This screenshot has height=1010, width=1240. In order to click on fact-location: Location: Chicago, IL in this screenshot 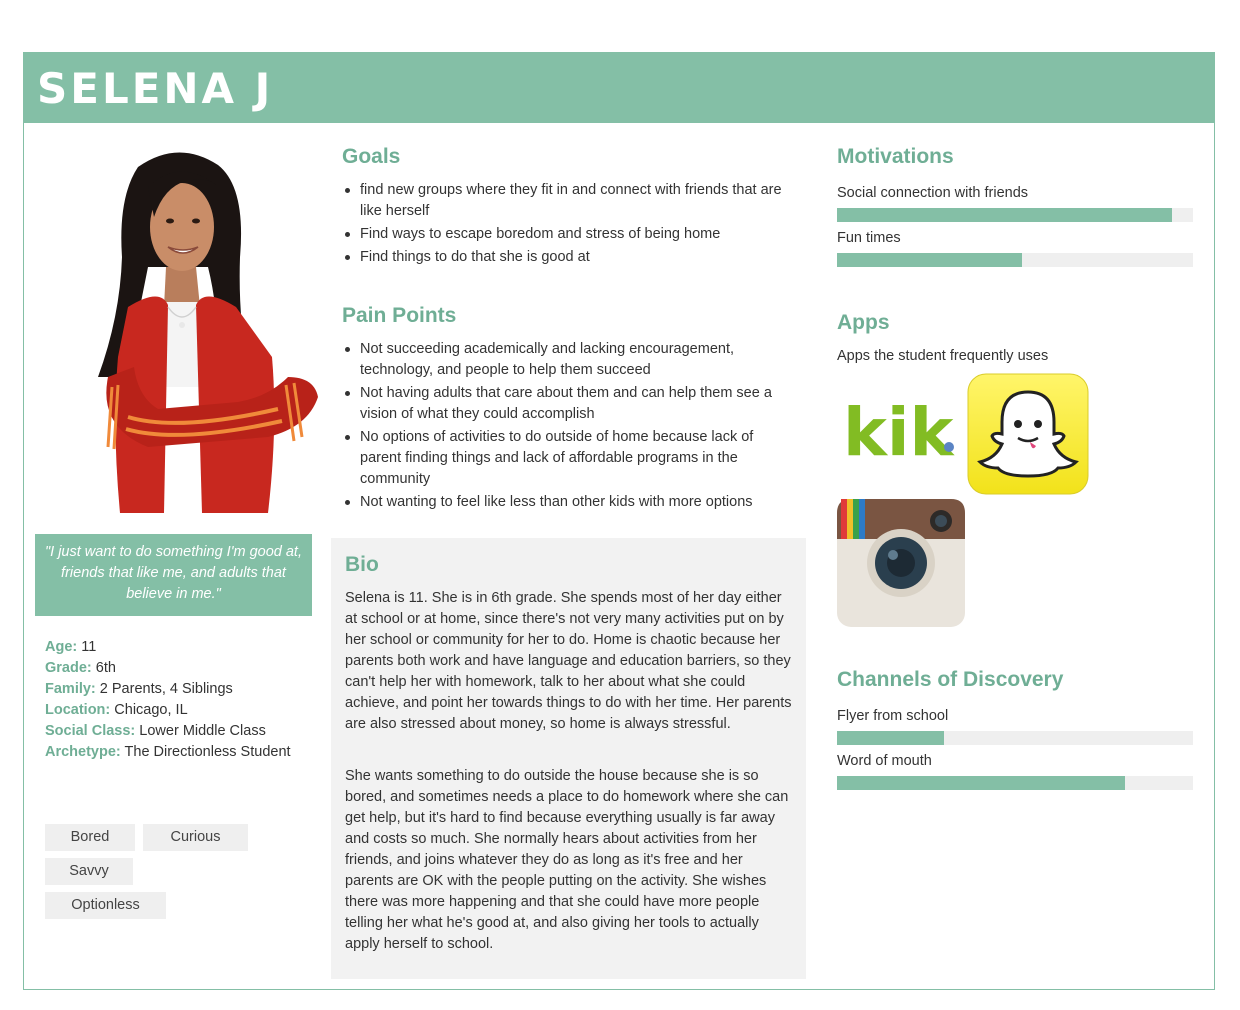, I will do `click(116, 710)`.